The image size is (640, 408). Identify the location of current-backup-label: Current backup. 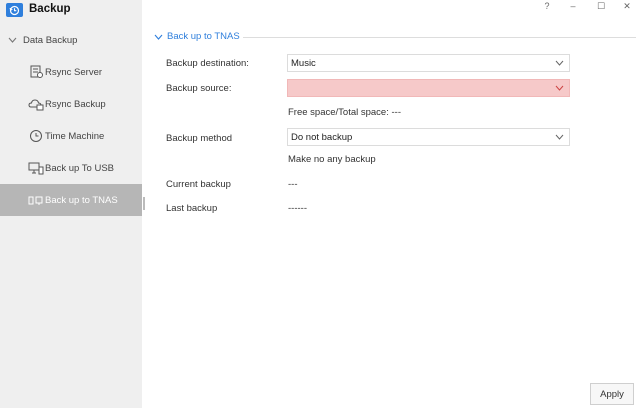
(198, 184).